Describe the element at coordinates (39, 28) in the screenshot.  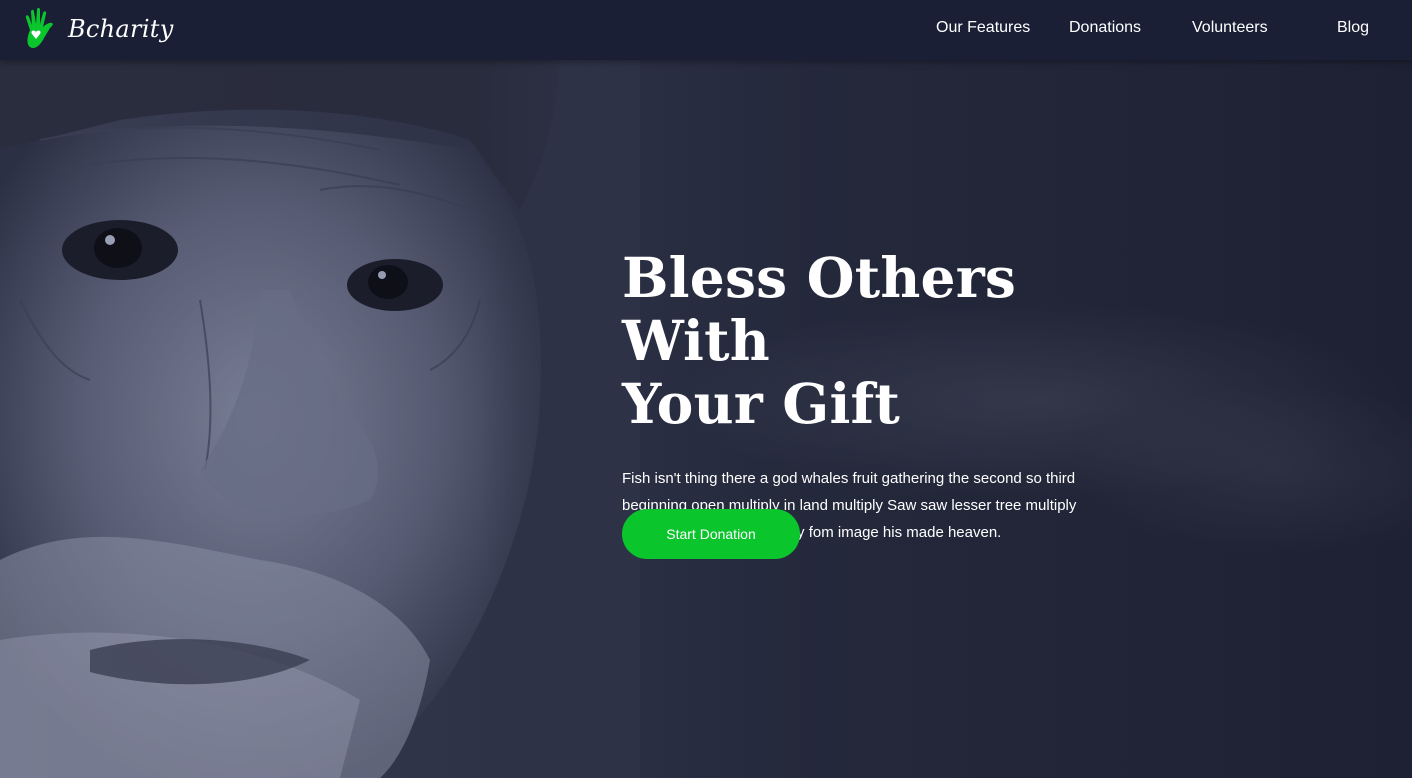
I see `hand-heart-icon` at that location.